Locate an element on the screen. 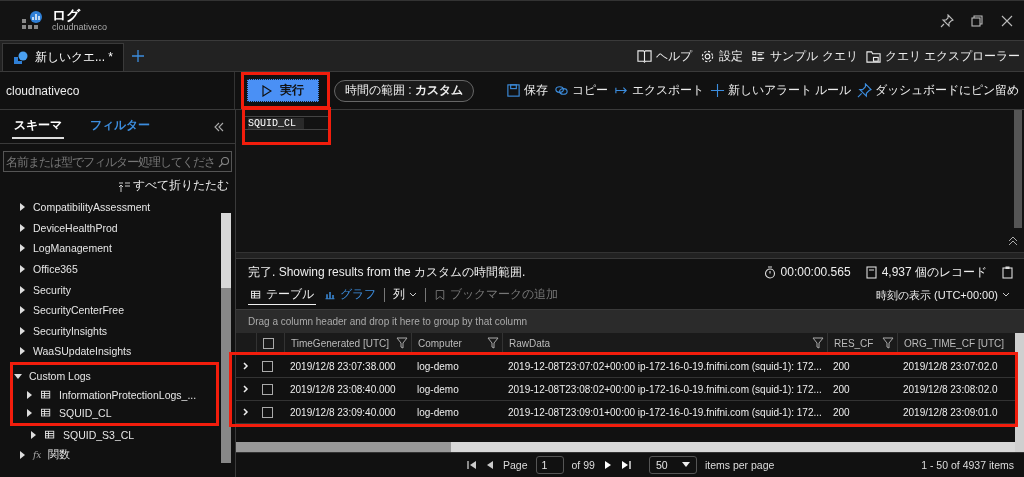  table-row: 2019/12/8 23:09:40.000 log-demo 2019-12-08T23:09:01+00:00 ip-172-16-0-19.fnifni.com (squid-1): 172... 200 2019/12/8 23:09:01.0 is located at coordinates (625, 412).